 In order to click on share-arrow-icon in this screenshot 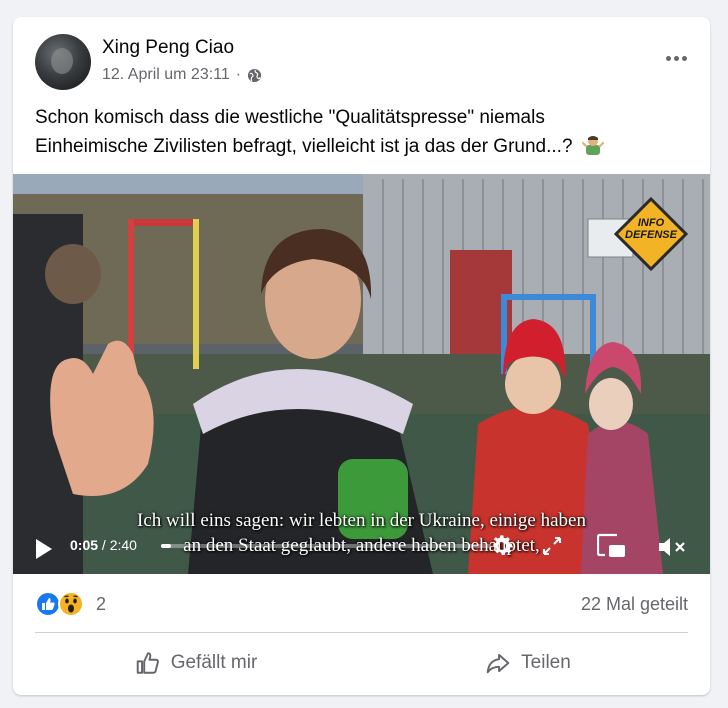, I will do `click(498, 663)`.